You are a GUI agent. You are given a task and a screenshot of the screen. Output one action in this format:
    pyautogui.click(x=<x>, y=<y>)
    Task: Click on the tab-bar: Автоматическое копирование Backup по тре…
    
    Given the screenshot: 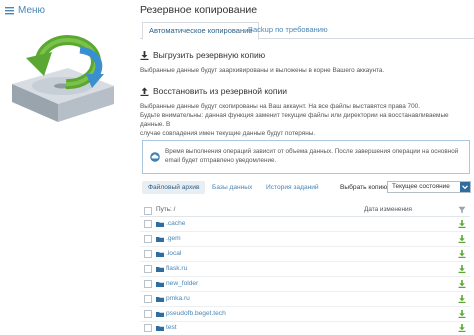 What is the action you would take?
    pyautogui.click(x=307, y=31)
    